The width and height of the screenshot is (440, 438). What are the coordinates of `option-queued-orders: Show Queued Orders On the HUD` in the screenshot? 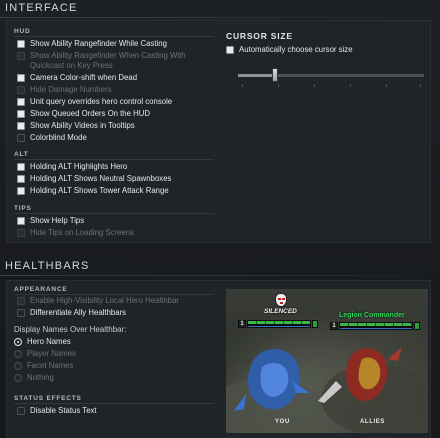 It's located at (83, 114).